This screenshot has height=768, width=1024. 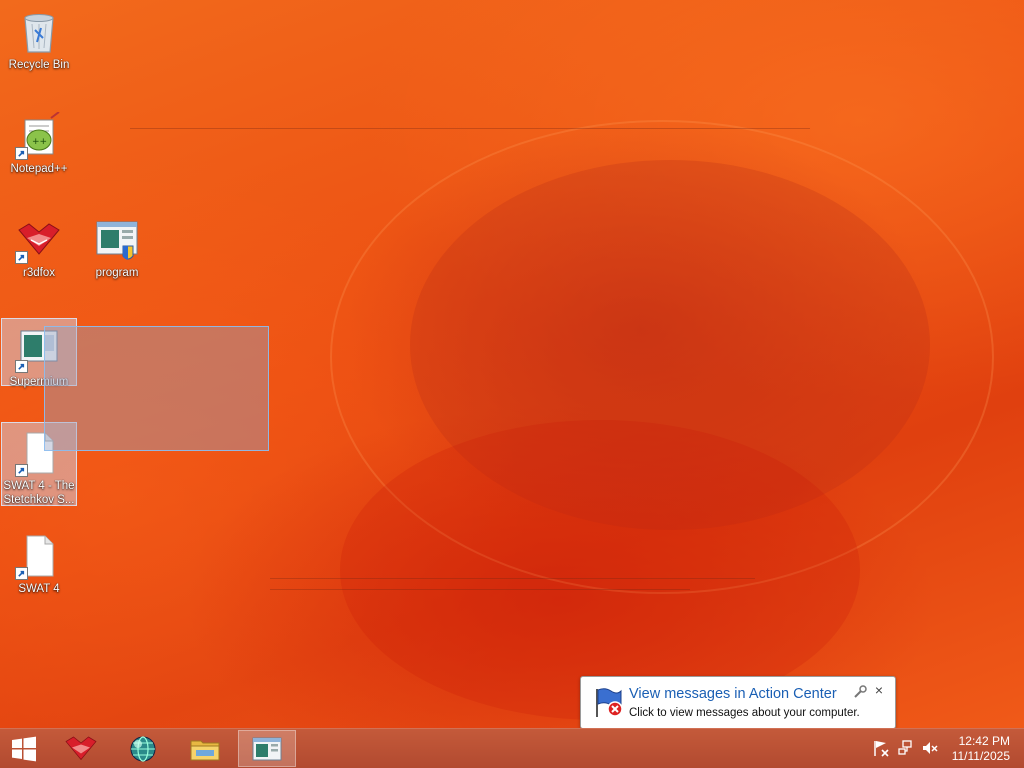 What do you see at coordinates (980, 756) in the screenshot?
I see `clock-date: 11/11/2025` at bounding box center [980, 756].